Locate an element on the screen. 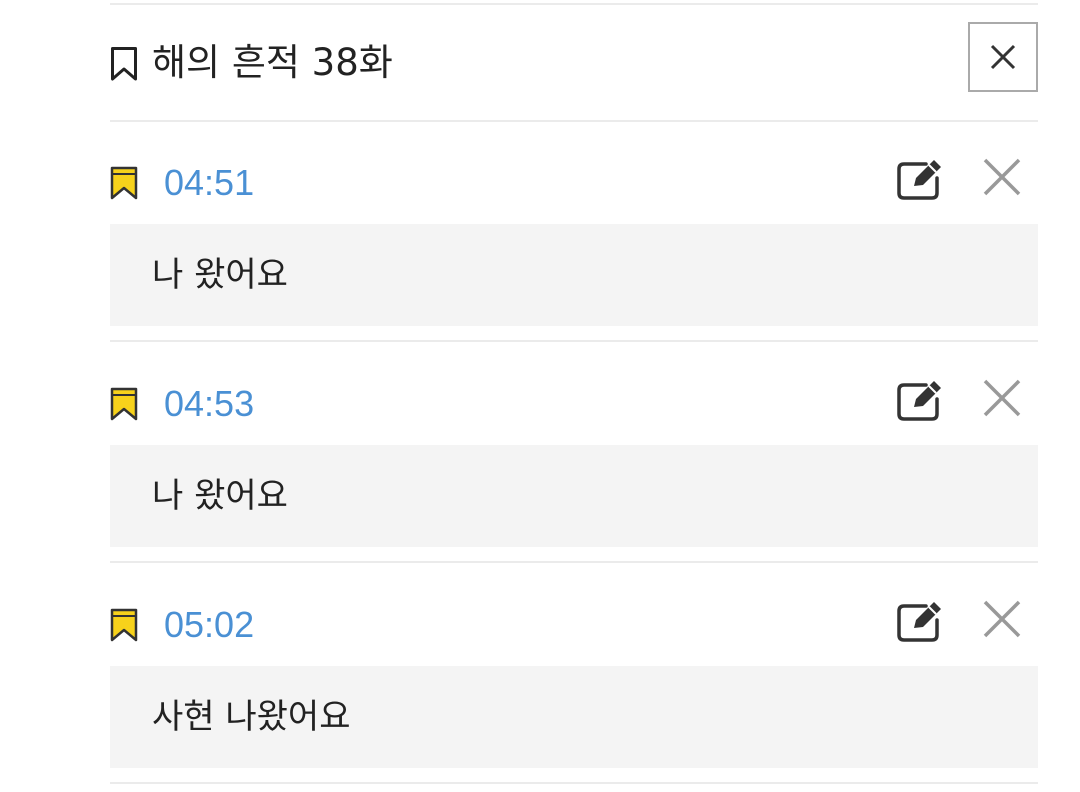 Image resolution: width=1080 pixels, height=792 pixels. bookmark-note-text: 사현 나왔어요 is located at coordinates (251, 717).